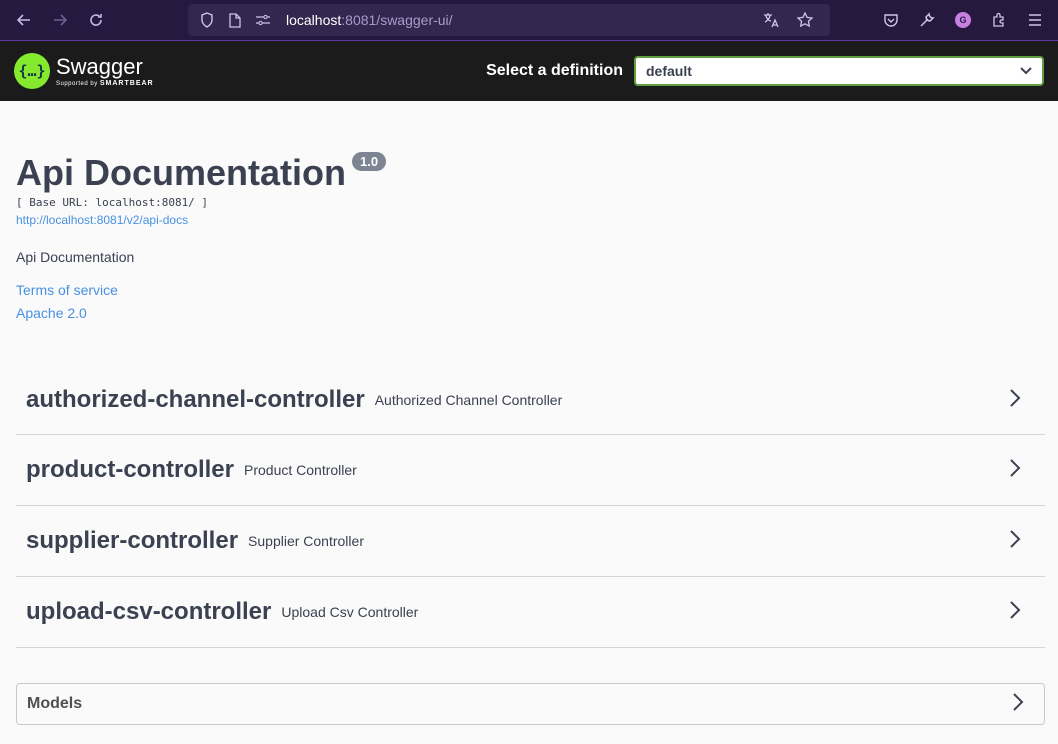  Describe the element at coordinates (112, 202) in the screenshot. I see `base-url: [ Base URL: localhost:8081/ ]` at that location.